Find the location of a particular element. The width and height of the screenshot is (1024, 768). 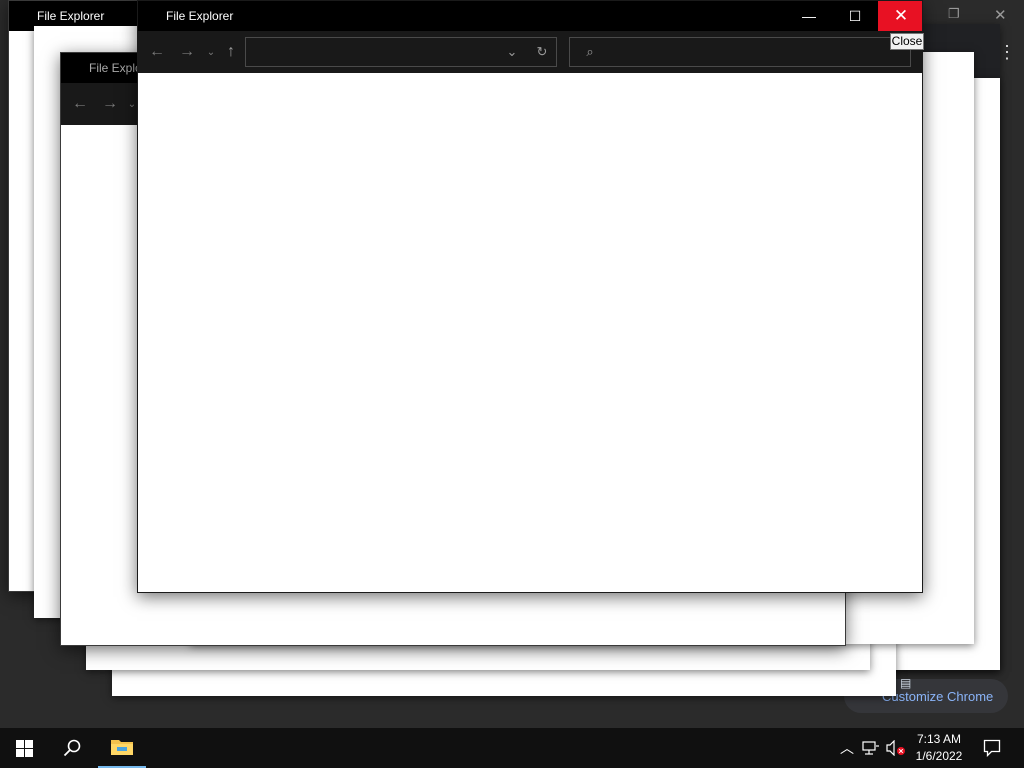

folder-icon is located at coordinates (122, 747).